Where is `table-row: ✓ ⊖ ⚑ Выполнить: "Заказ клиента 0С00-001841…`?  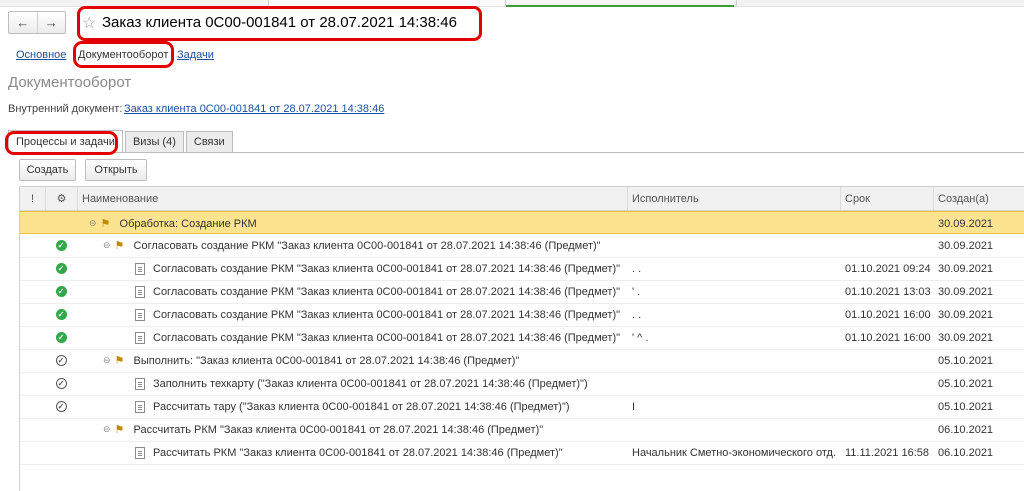 table-row: ✓ ⊖ ⚑ Выполнить: "Заказ клиента 0С00-001841… is located at coordinates (522, 361).